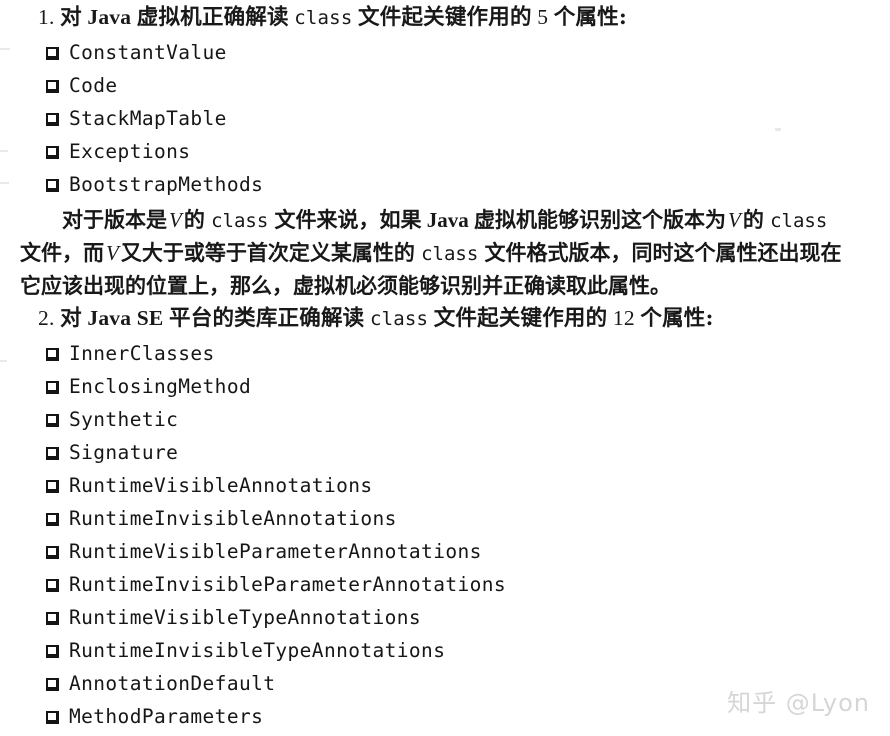 The height and width of the screenshot is (736, 890). Describe the element at coordinates (543, 17) in the screenshot. I see `text-run: 5` at that location.